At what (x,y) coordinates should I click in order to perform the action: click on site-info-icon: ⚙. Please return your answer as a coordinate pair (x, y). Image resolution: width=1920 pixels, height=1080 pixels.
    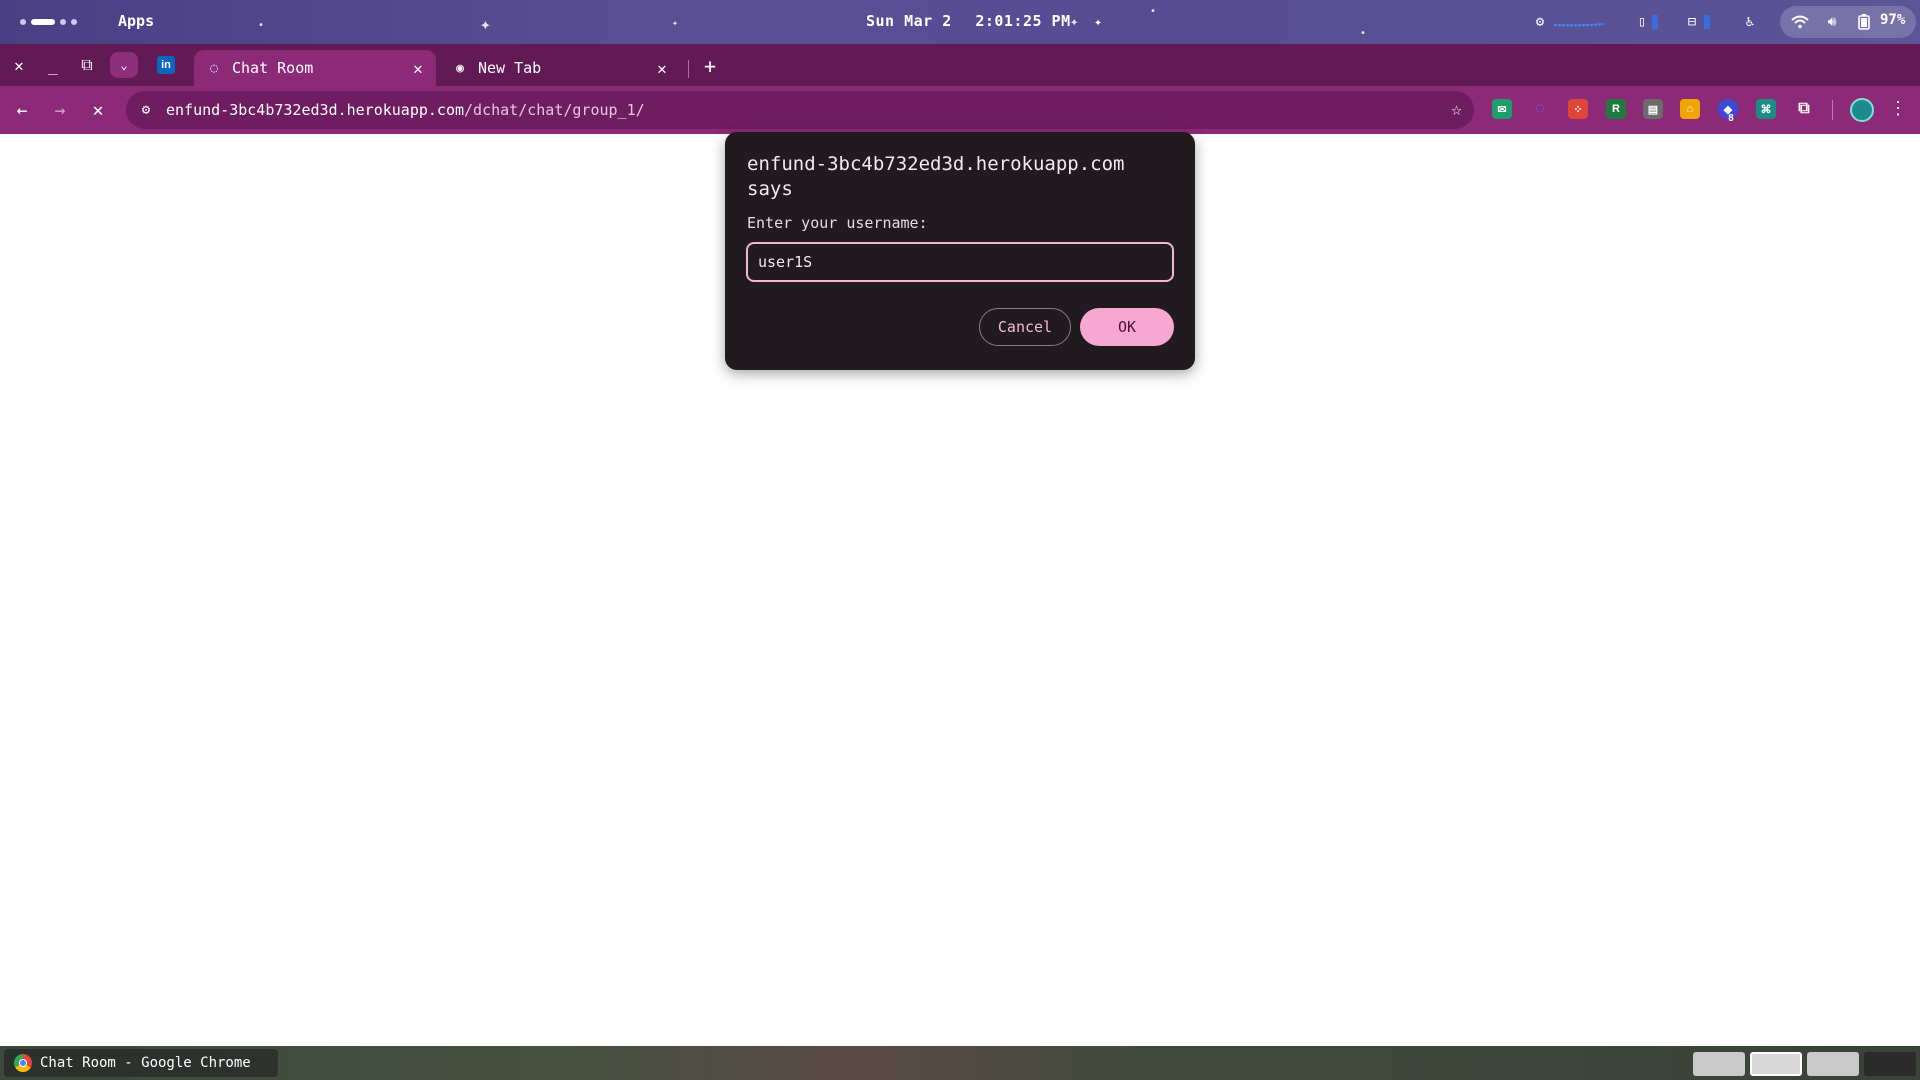
    Looking at the image, I should click on (146, 110).